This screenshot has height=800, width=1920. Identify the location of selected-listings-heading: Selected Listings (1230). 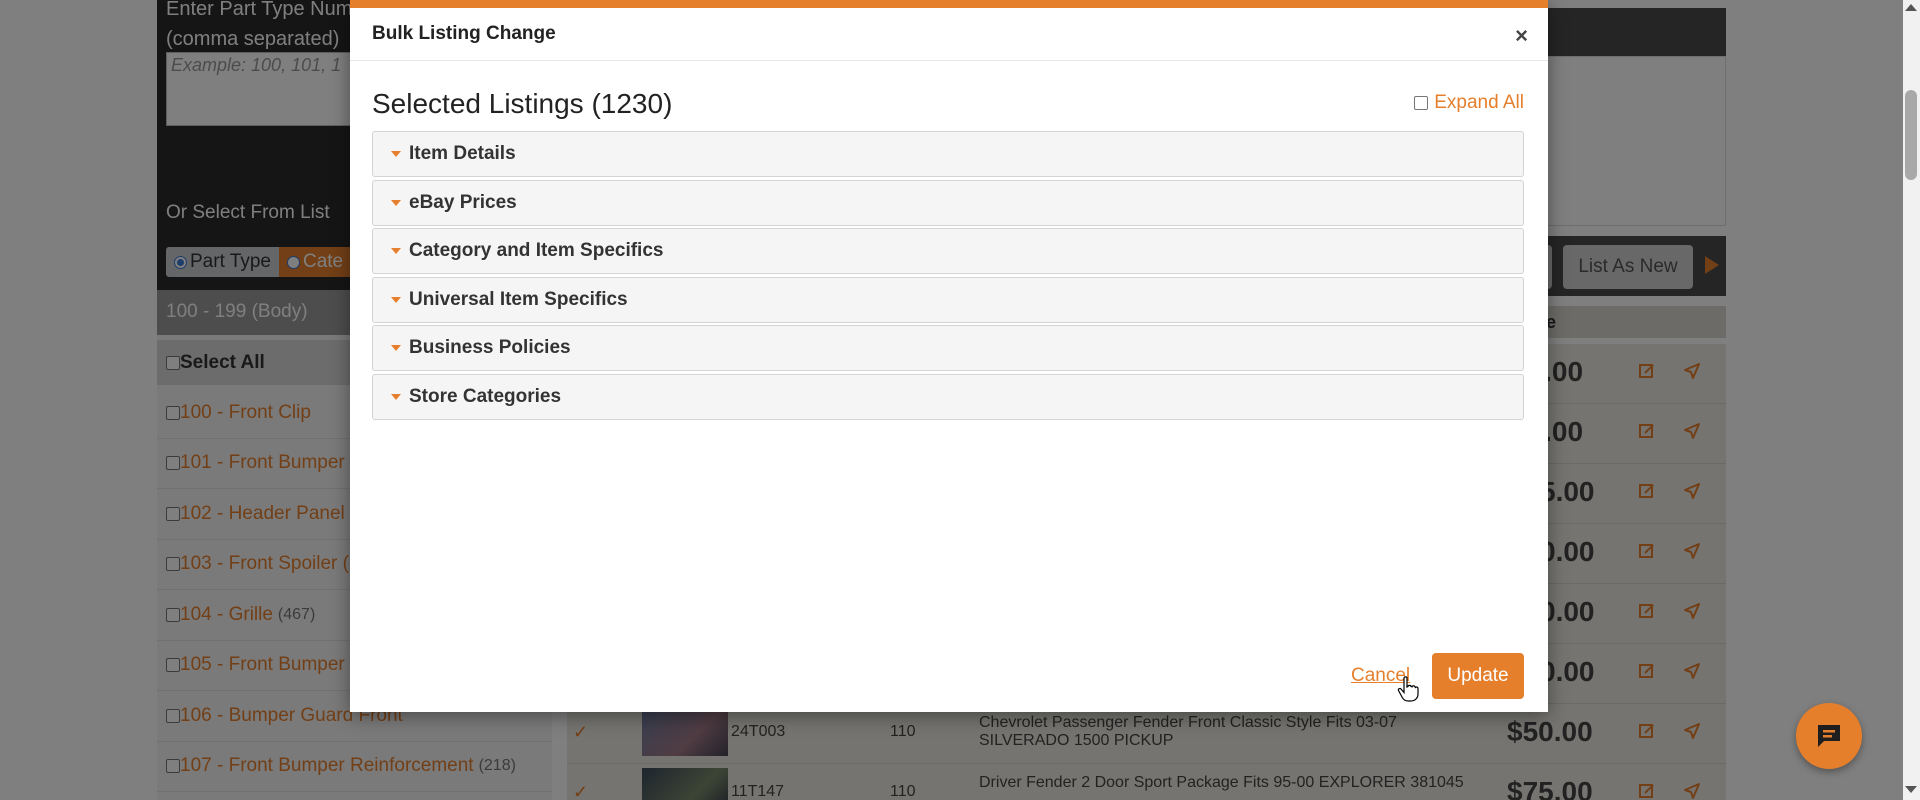
(522, 103).